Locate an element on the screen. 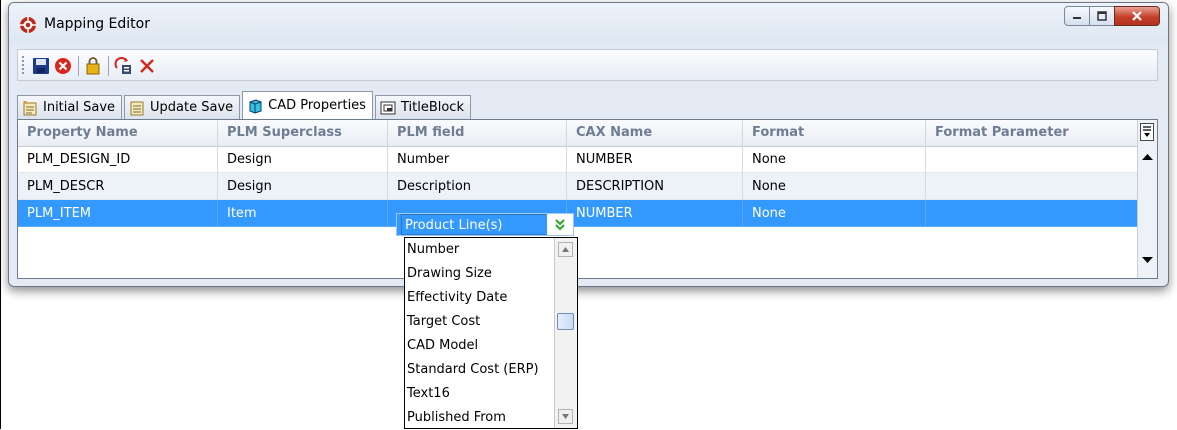 The height and width of the screenshot is (430, 1177). dropdown-option-number: Number is located at coordinates (432, 250).